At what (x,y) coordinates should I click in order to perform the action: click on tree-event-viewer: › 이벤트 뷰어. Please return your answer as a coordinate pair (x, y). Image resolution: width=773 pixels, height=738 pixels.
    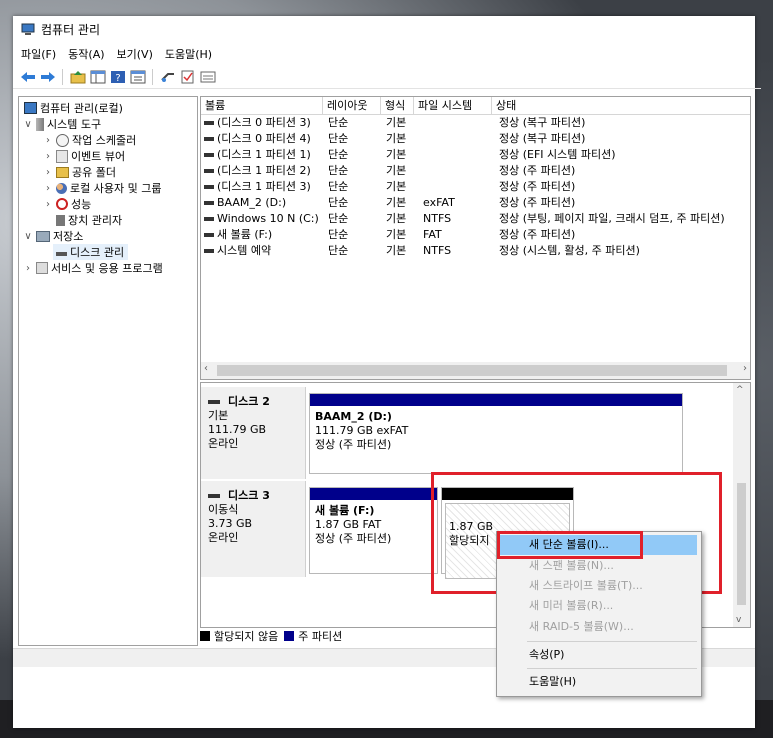
    Looking at the image, I should click on (84, 156).